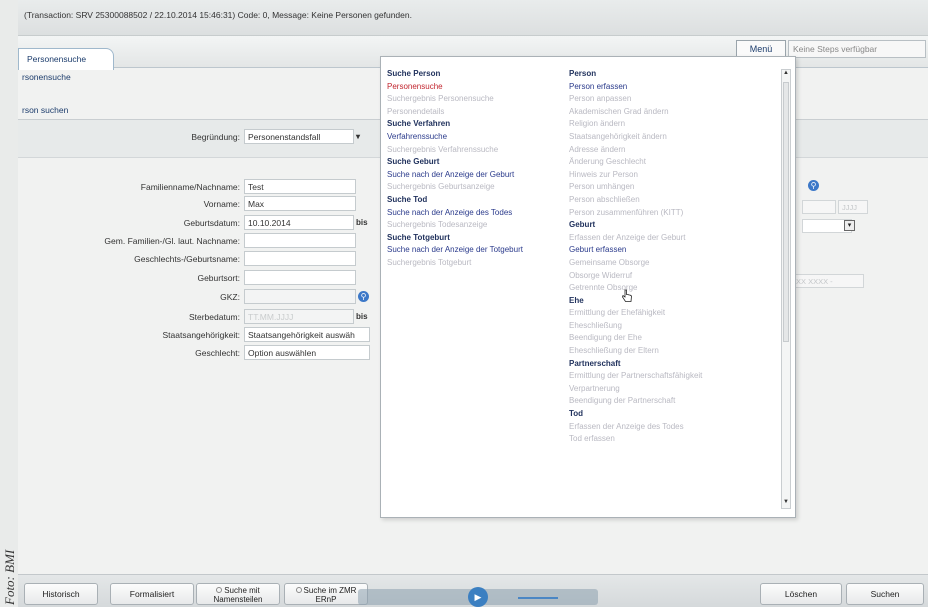  What do you see at coordinates (635, 201) in the screenshot?
I see `action-menu-item: Person abschließen` at bounding box center [635, 201].